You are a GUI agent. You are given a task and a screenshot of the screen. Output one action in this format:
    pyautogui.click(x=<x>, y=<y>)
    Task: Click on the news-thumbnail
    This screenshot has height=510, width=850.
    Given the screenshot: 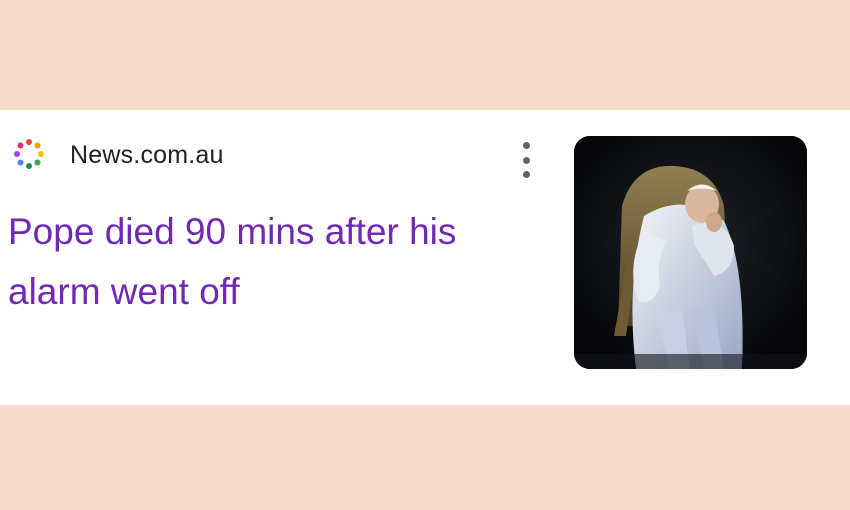 What is the action you would take?
    pyautogui.click(x=690, y=252)
    